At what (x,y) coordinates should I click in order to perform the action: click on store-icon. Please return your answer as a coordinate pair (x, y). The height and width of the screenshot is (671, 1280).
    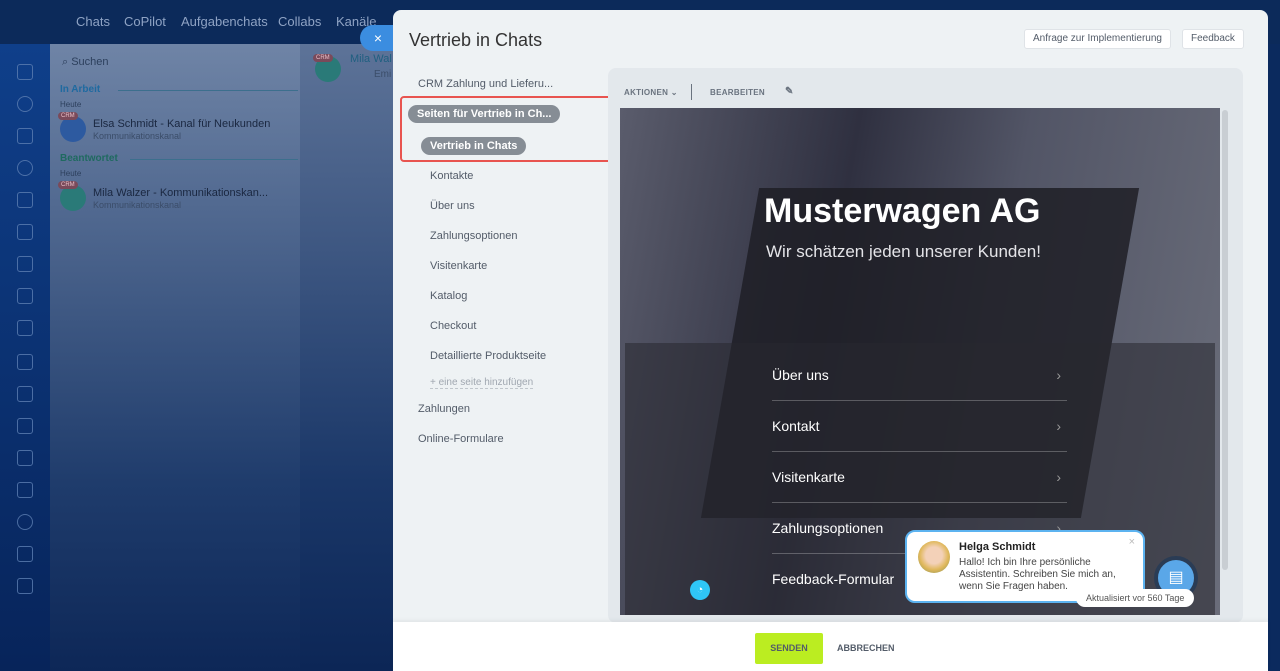
    Looking at the image, I should click on (25, 394).